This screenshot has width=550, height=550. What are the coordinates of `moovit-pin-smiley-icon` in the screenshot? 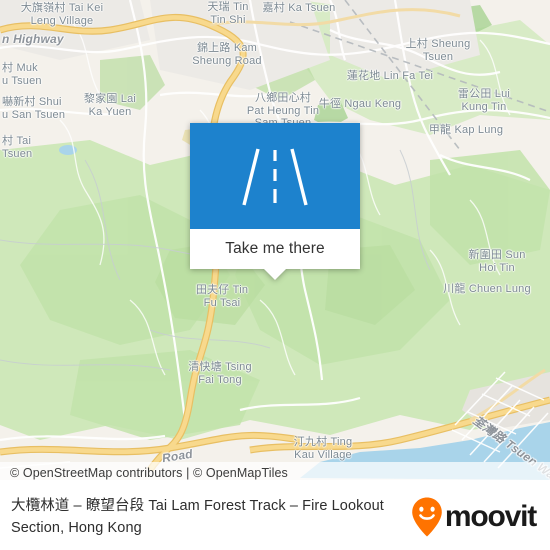 It's located at (427, 517).